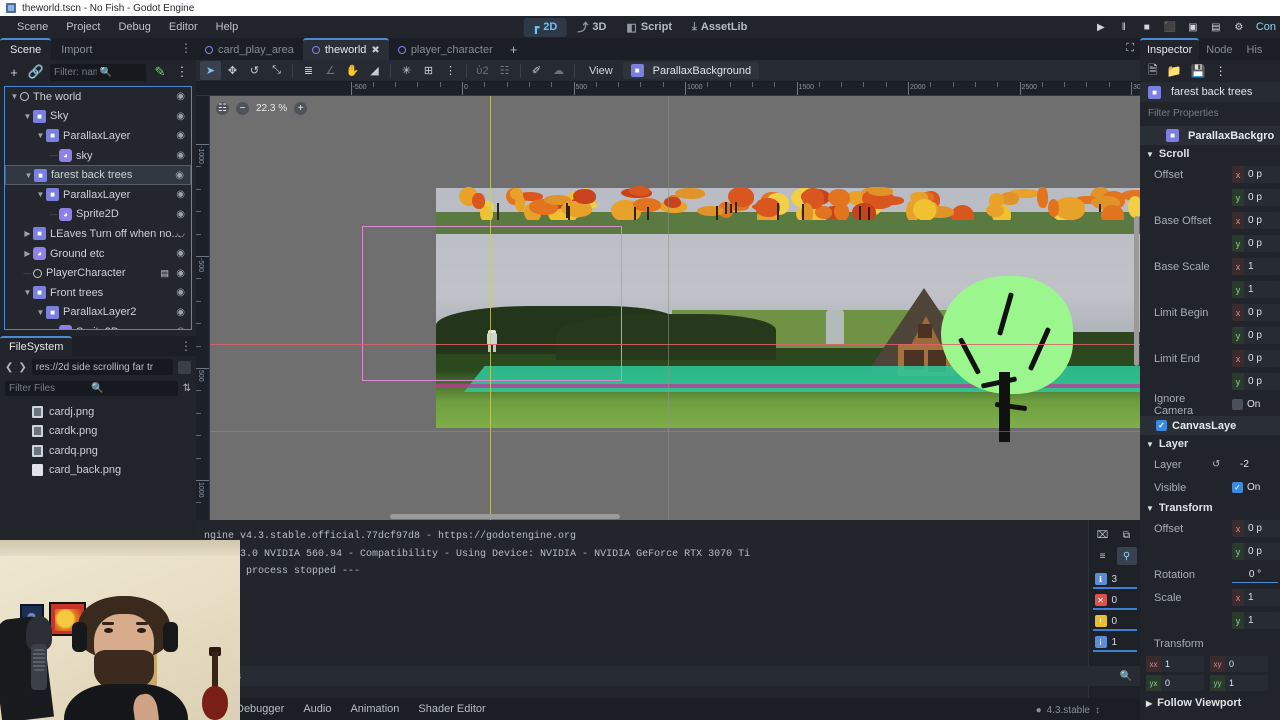  What do you see at coordinates (352, 70) in the screenshot?
I see `pan-tool: ✋` at bounding box center [352, 70].